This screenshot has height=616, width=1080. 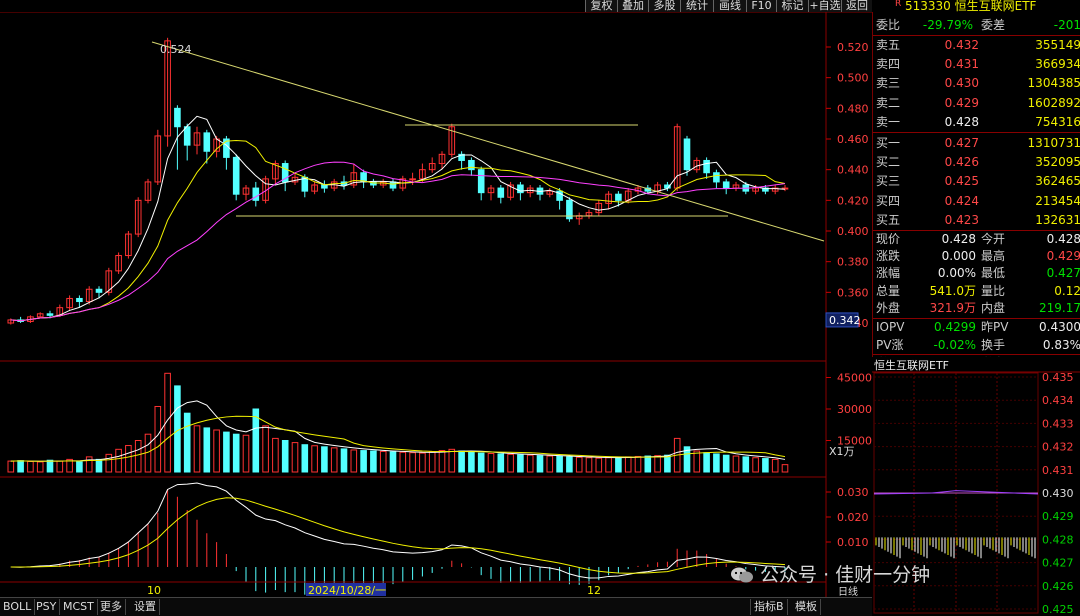 I want to click on stat-row-5: 外盘 321.9万 内盘 219.17, so click(x=976, y=308).